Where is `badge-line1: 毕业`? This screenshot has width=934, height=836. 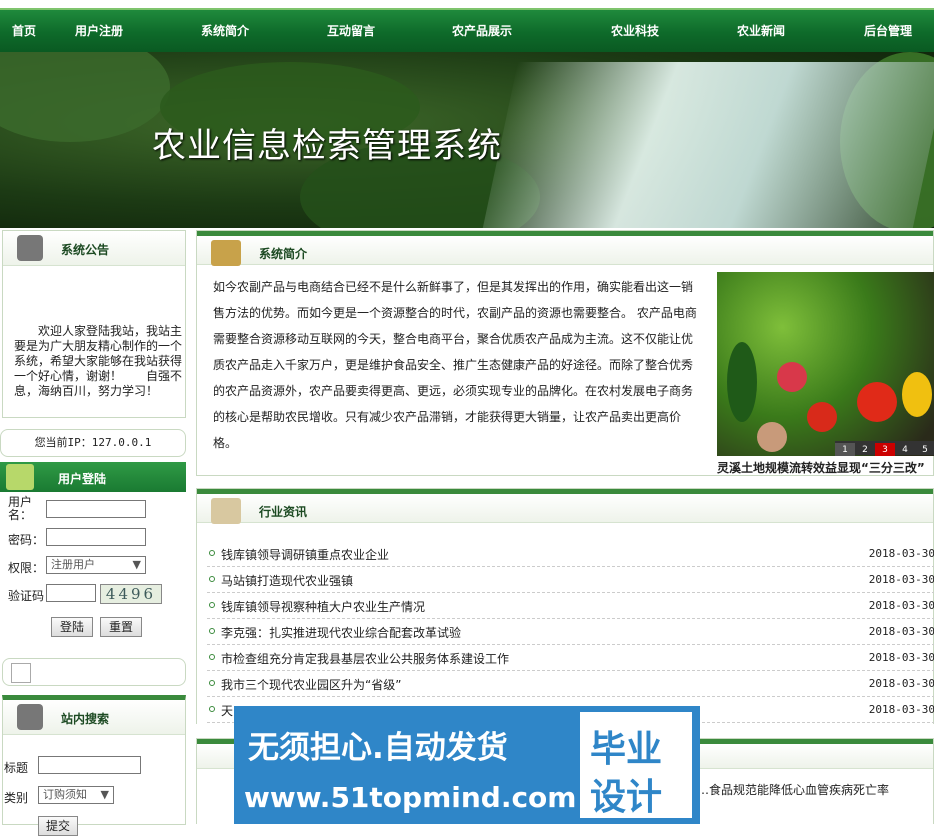 badge-line1: 毕业 is located at coordinates (626, 749).